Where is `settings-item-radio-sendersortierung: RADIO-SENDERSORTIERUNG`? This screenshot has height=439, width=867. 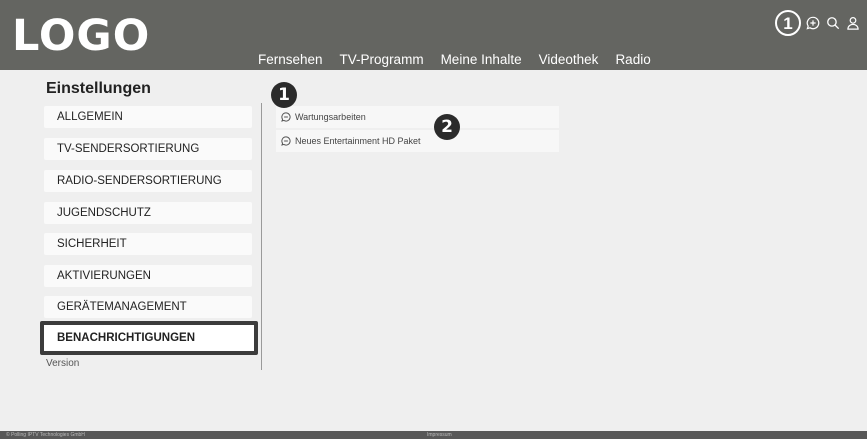
settings-item-radio-sendersortierung: RADIO-SENDERSORTIERUNG is located at coordinates (148, 181).